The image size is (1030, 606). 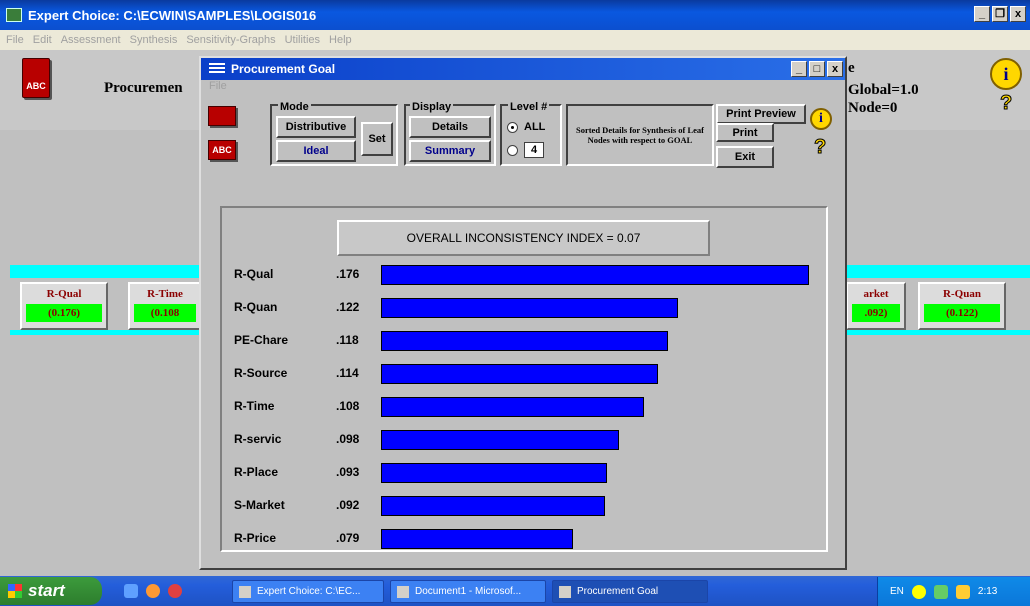 What do you see at coordinates (91, 40) in the screenshot?
I see `menu-assessment: Assessment` at bounding box center [91, 40].